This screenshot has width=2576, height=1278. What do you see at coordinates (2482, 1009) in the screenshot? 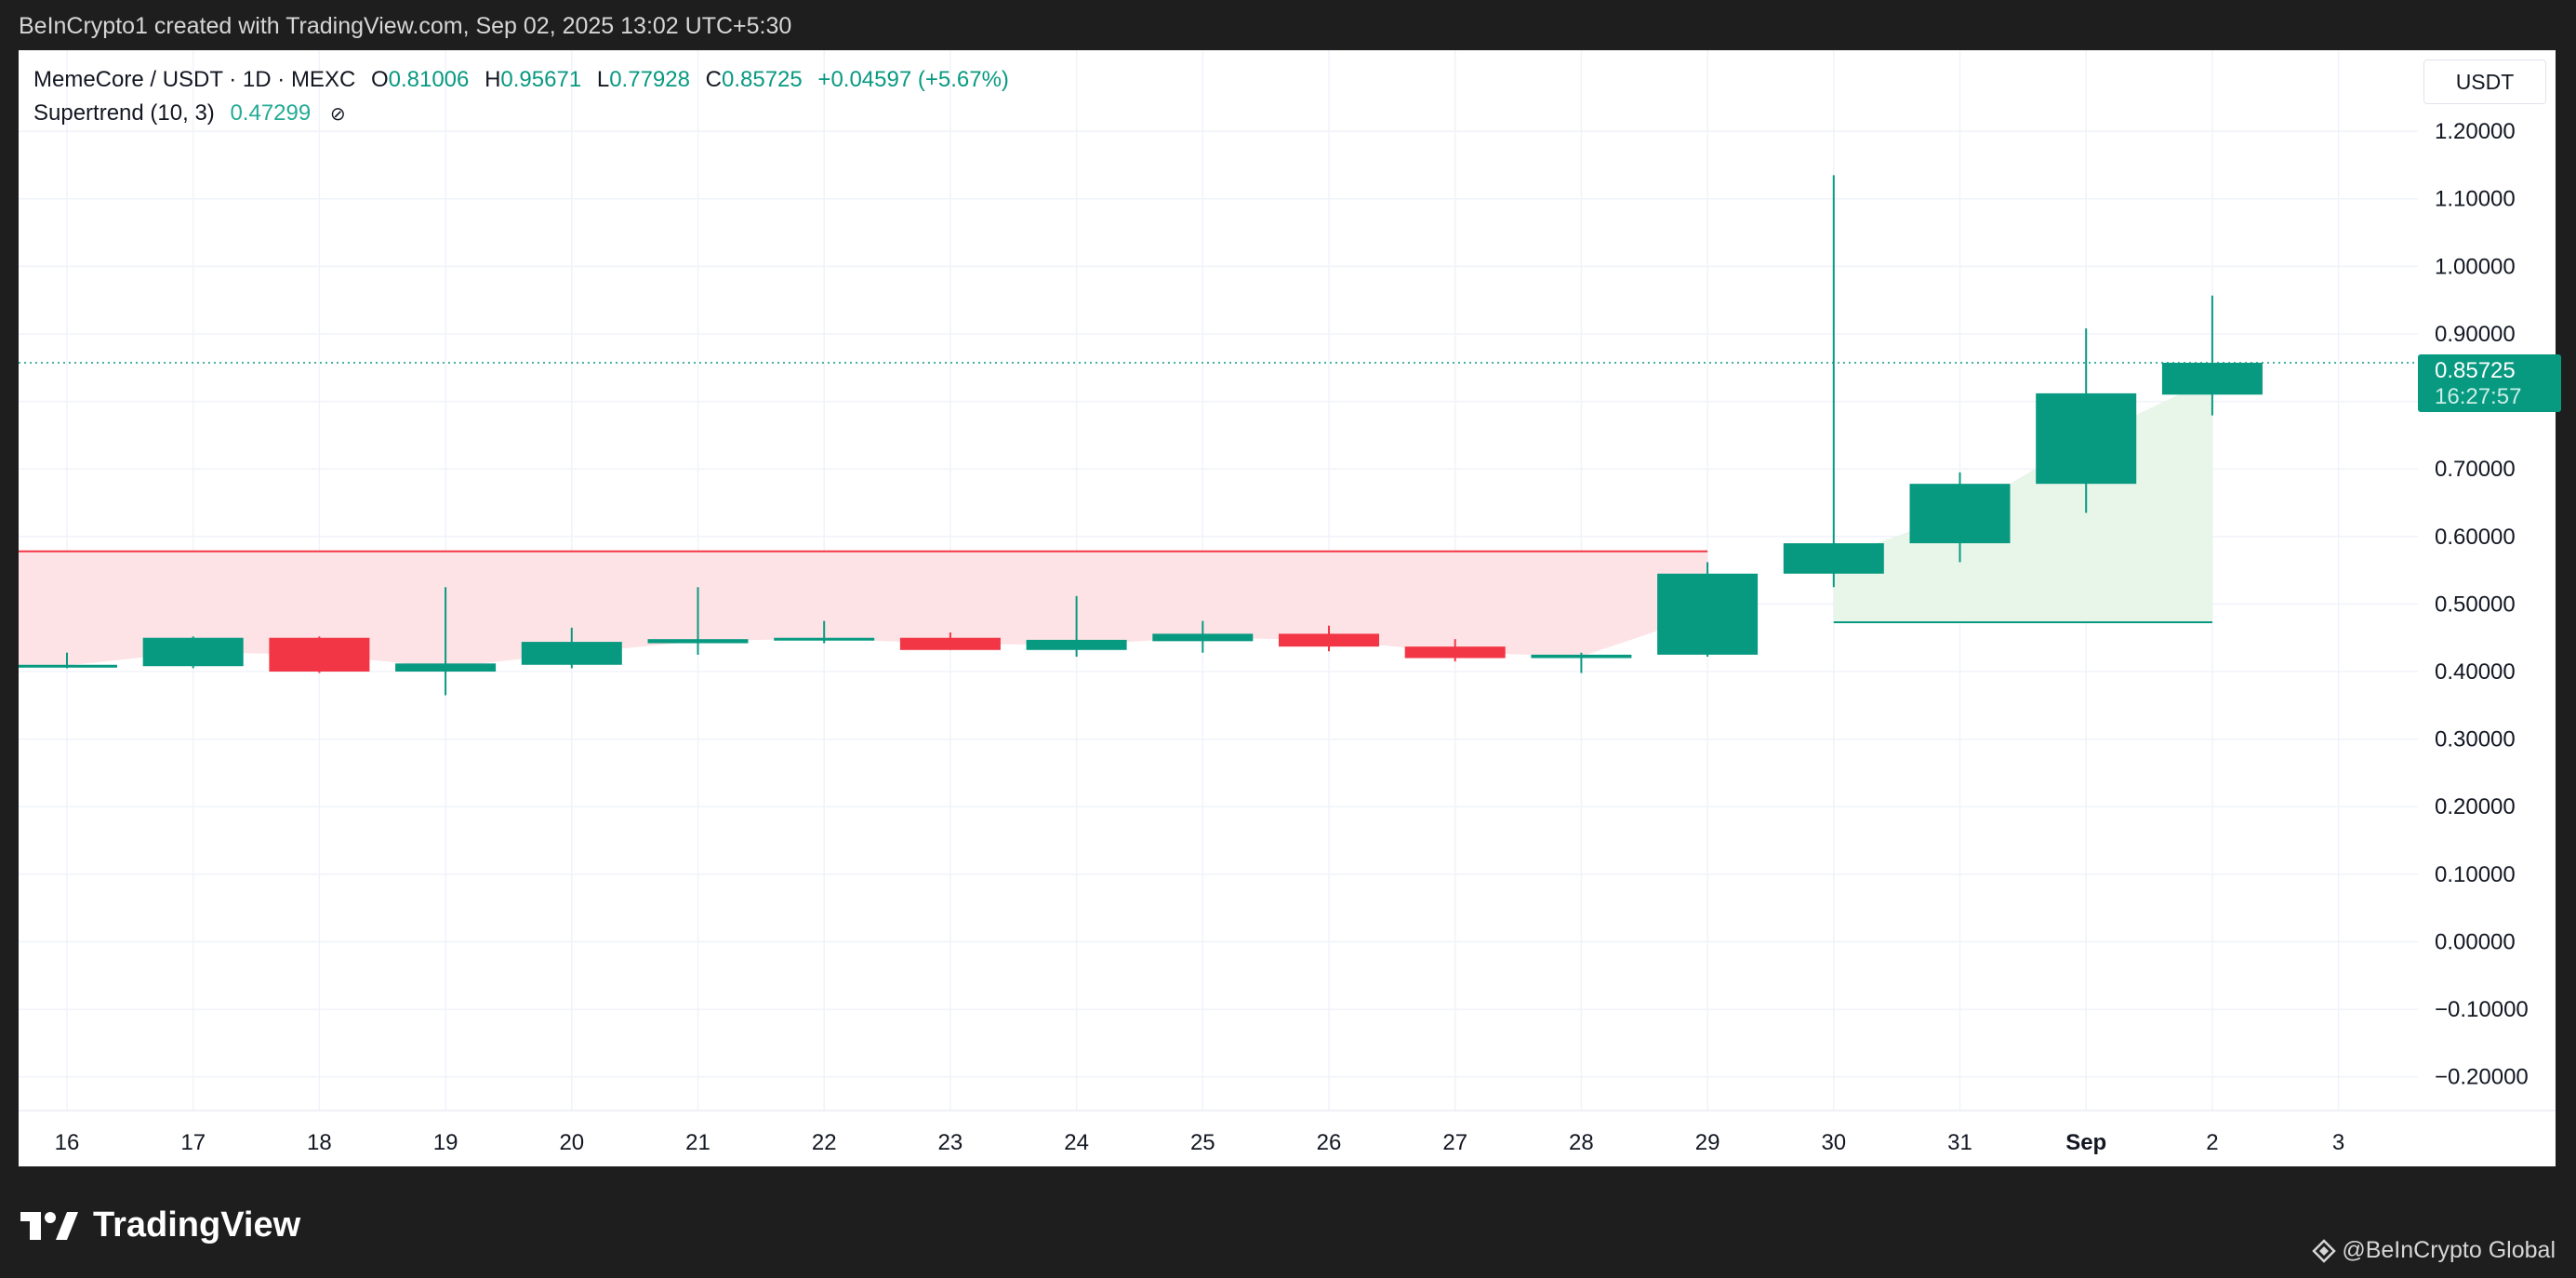
I see `y-tick-label: −0.10000` at bounding box center [2482, 1009].